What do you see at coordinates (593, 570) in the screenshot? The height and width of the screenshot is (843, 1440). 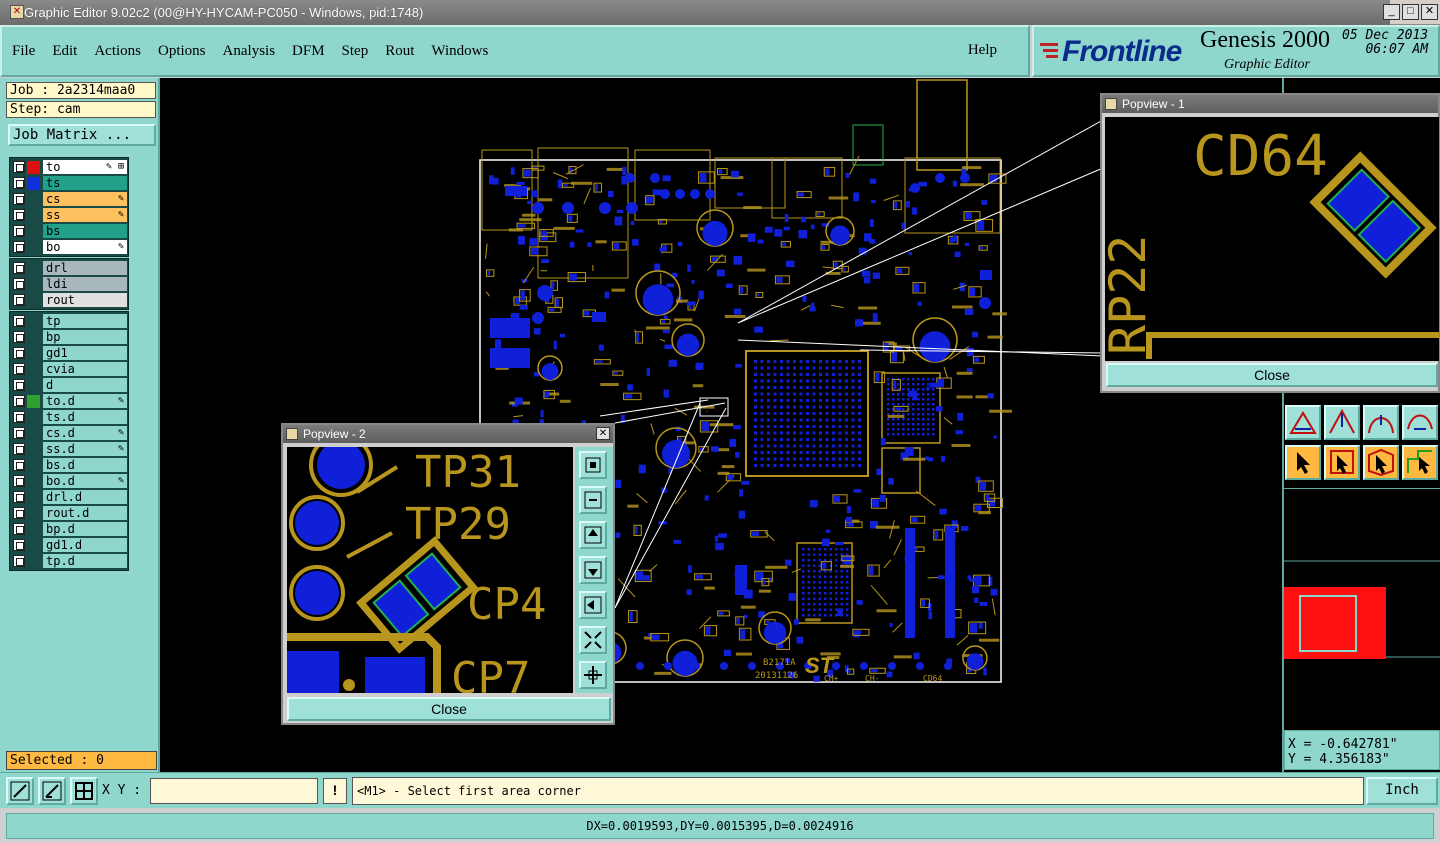 I see `pan-down-icon` at bounding box center [593, 570].